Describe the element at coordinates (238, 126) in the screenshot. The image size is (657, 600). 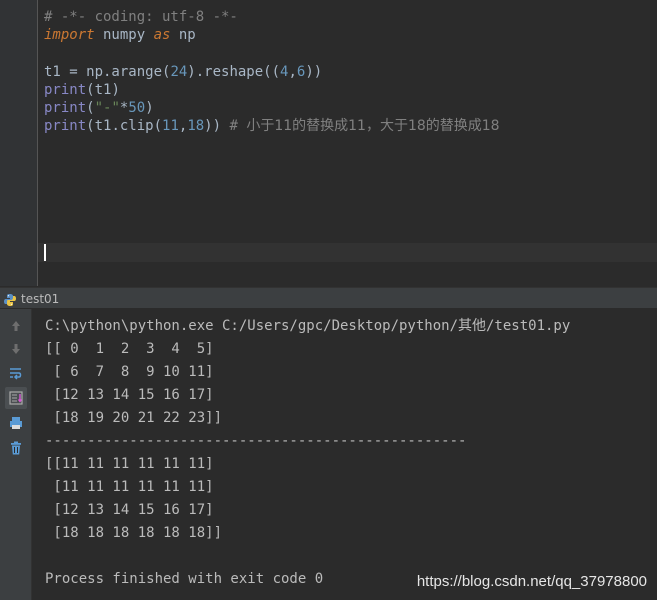
I see `code-token: #` at that location.